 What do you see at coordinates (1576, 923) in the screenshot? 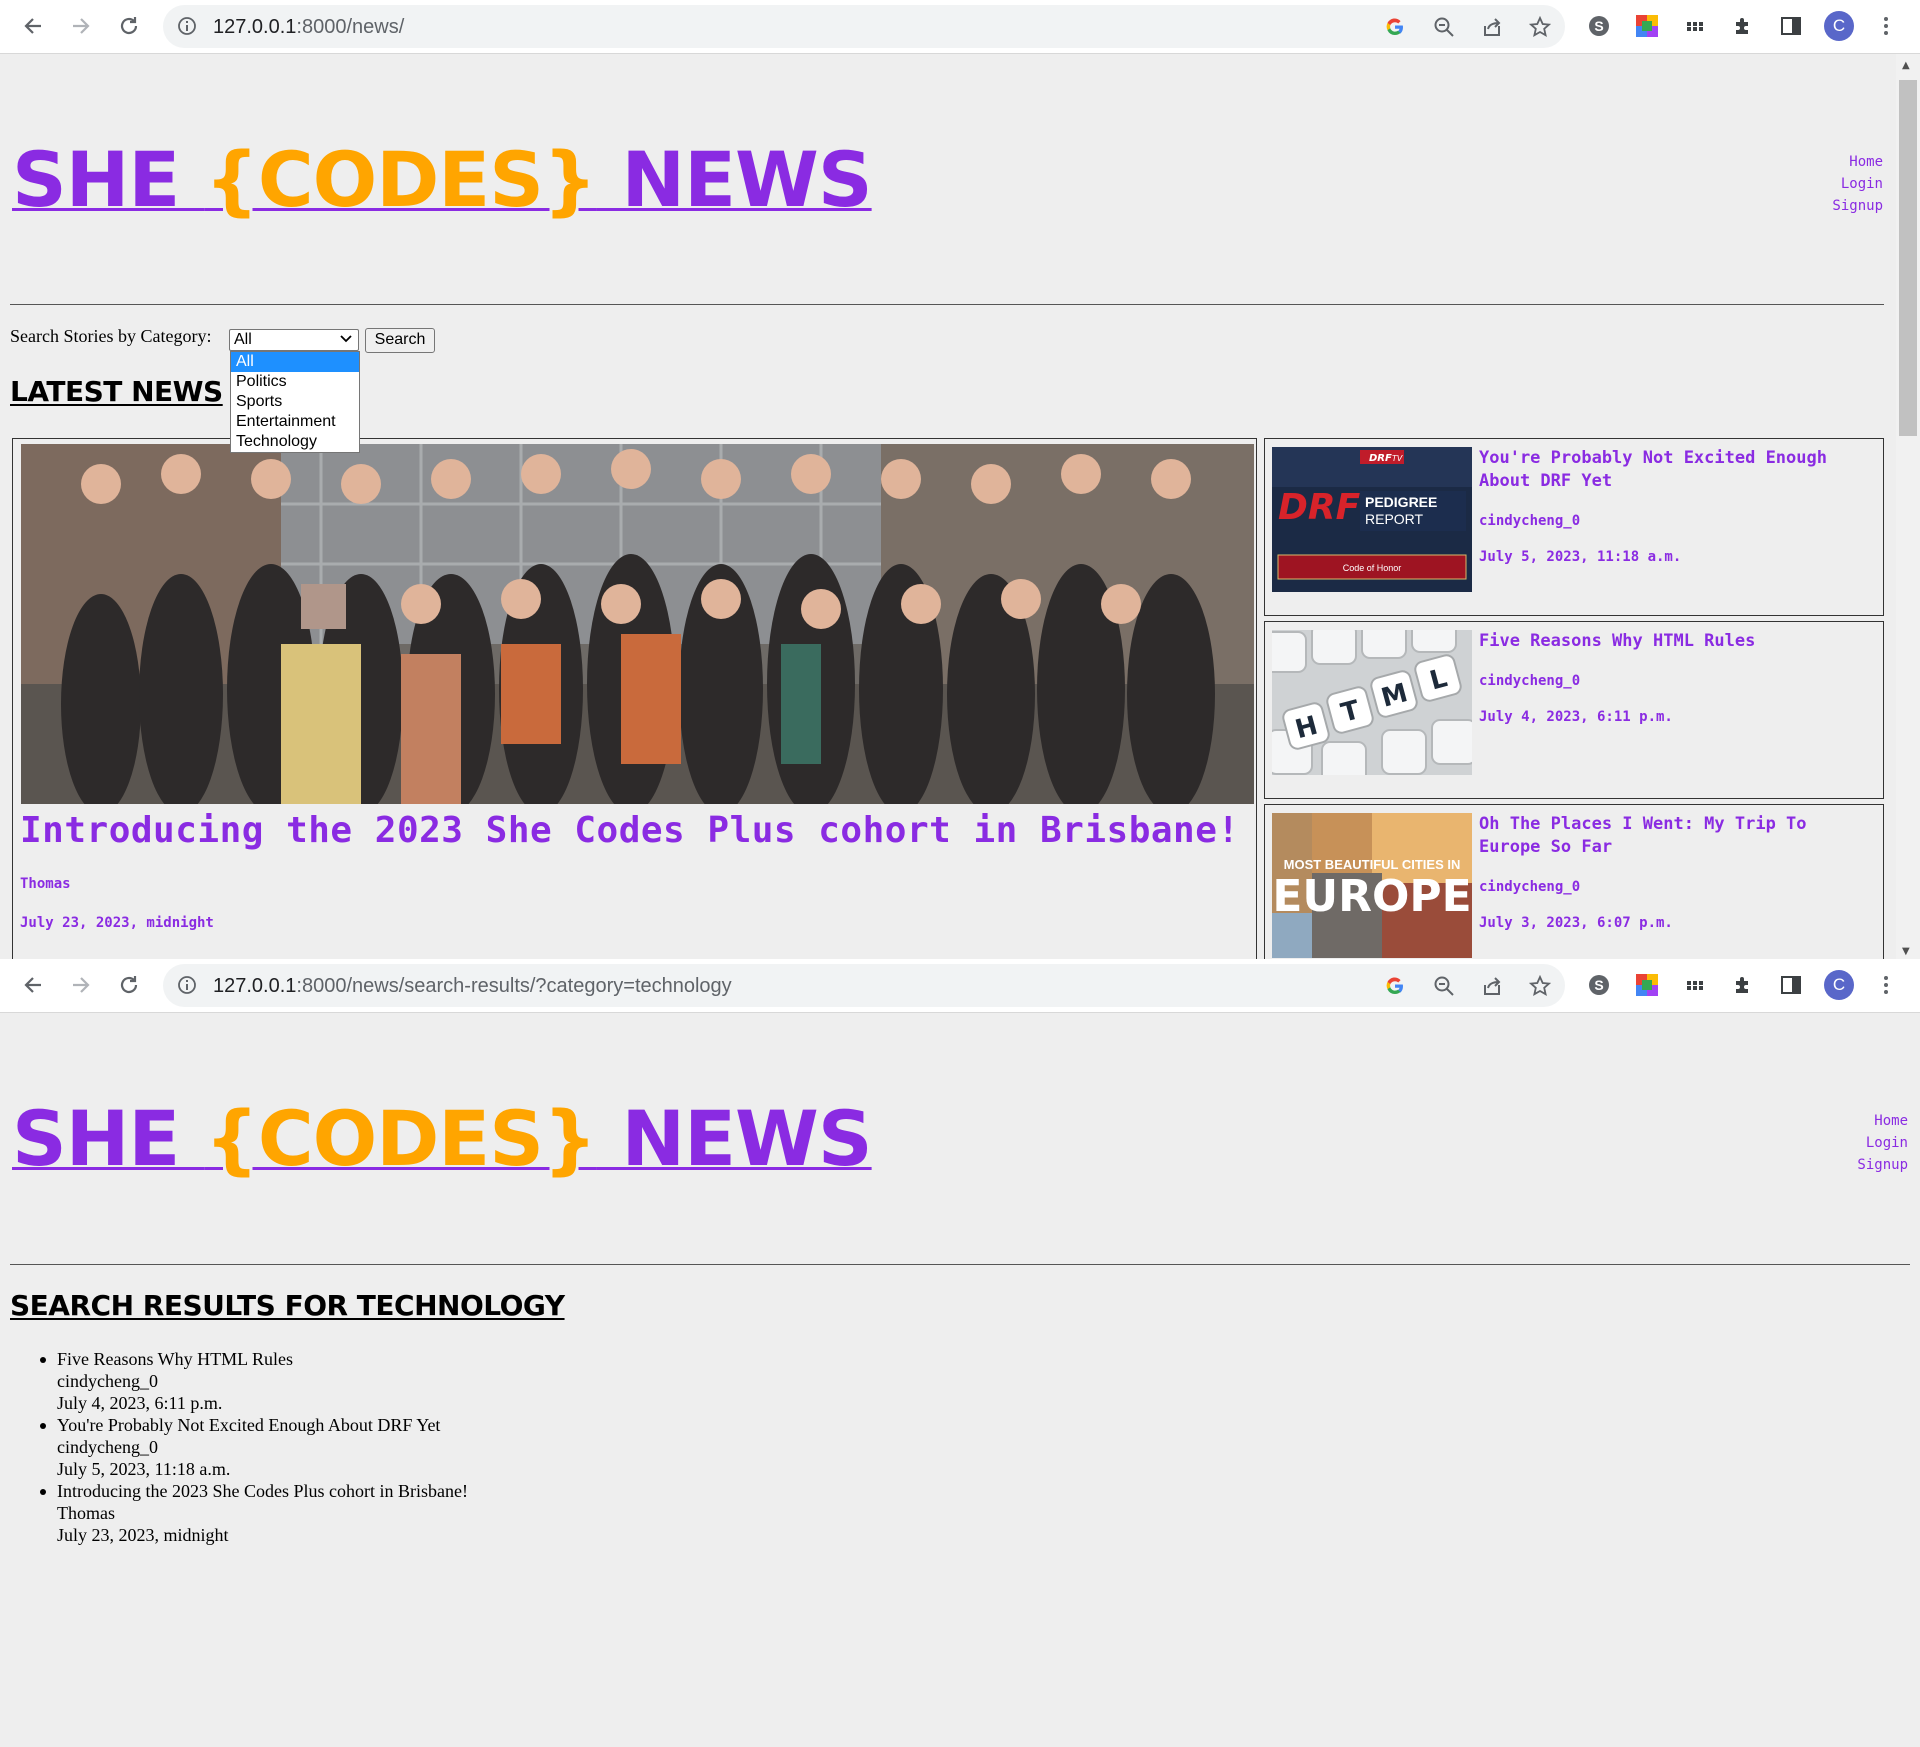
I see `story-card-date: July 3, 2023, 6:07 p.m.` at bounding box center [1576, 923].